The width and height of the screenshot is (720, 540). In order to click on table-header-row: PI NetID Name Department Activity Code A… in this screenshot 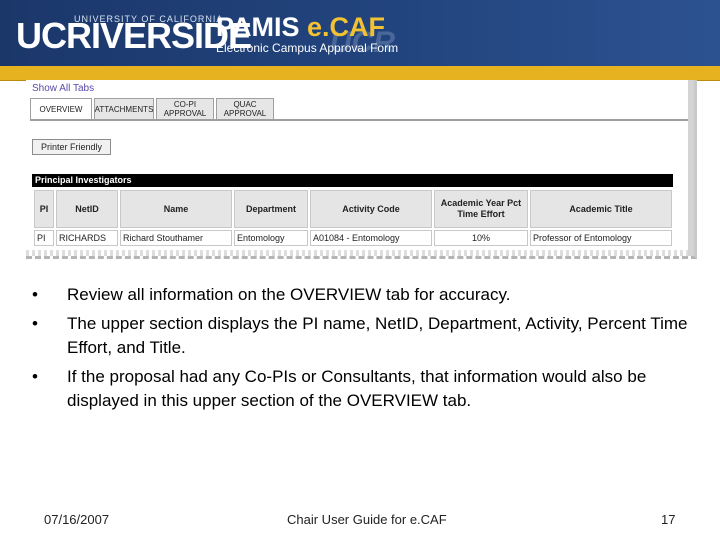, I will do `click(353, 209)`.